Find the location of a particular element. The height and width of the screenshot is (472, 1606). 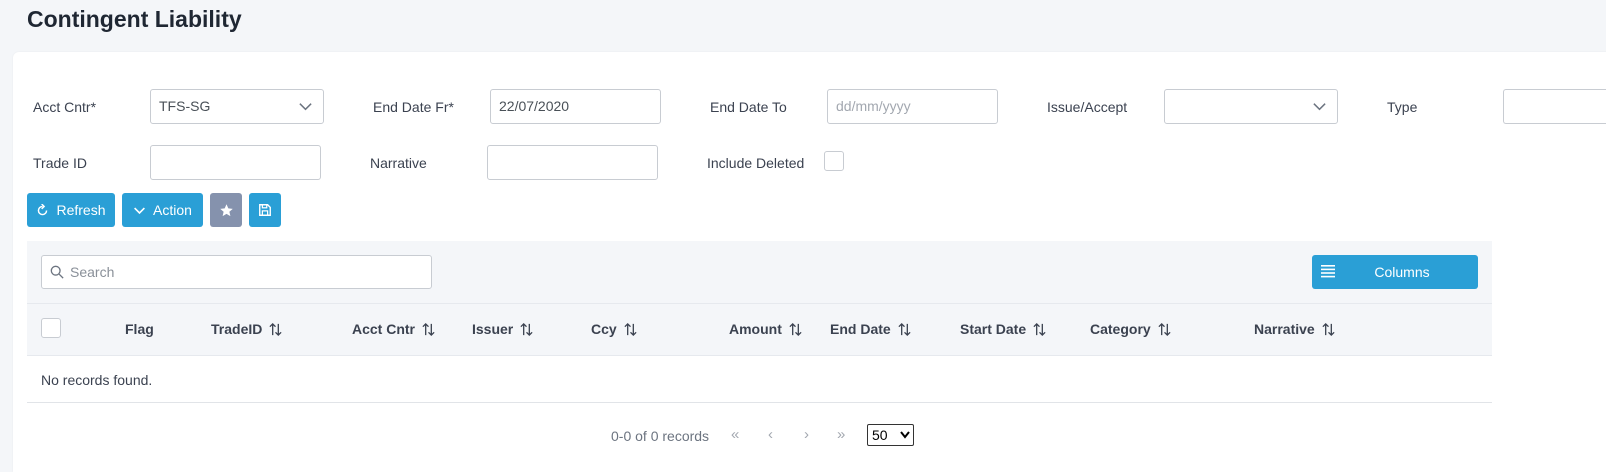

trade-id-input is located at coordinates (235, 162).